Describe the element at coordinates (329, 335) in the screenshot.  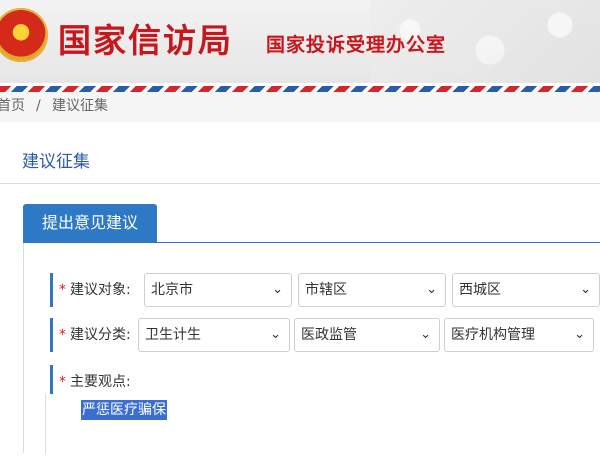
I see `category-level2-value: 医政监管` at that location.